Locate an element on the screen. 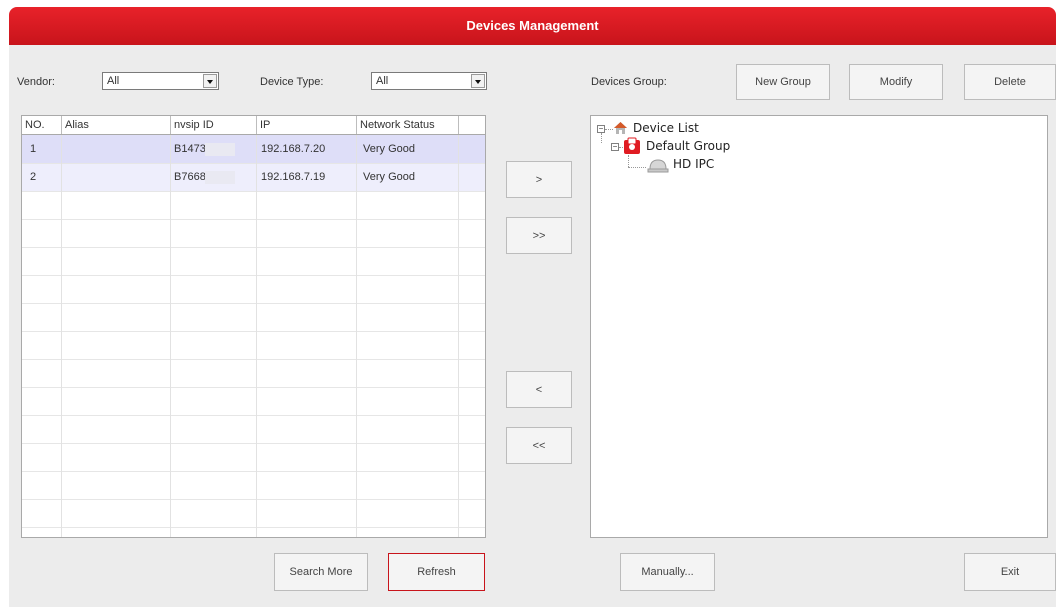  group-icon is located at coordinates (632, 147).